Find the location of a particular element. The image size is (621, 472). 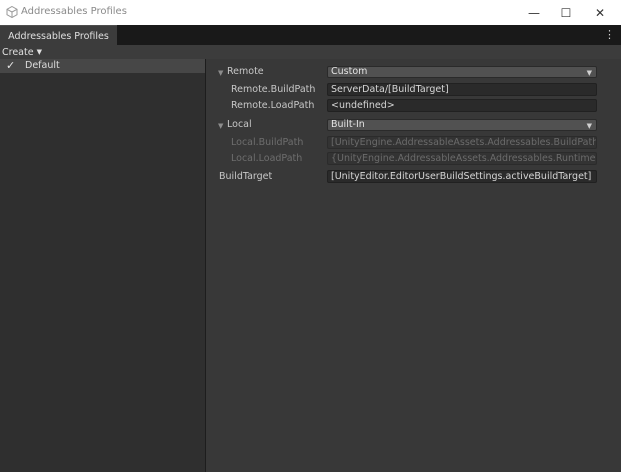

remote-build-path-label: Remote.BuildPath is located at coordinates (273, 89).